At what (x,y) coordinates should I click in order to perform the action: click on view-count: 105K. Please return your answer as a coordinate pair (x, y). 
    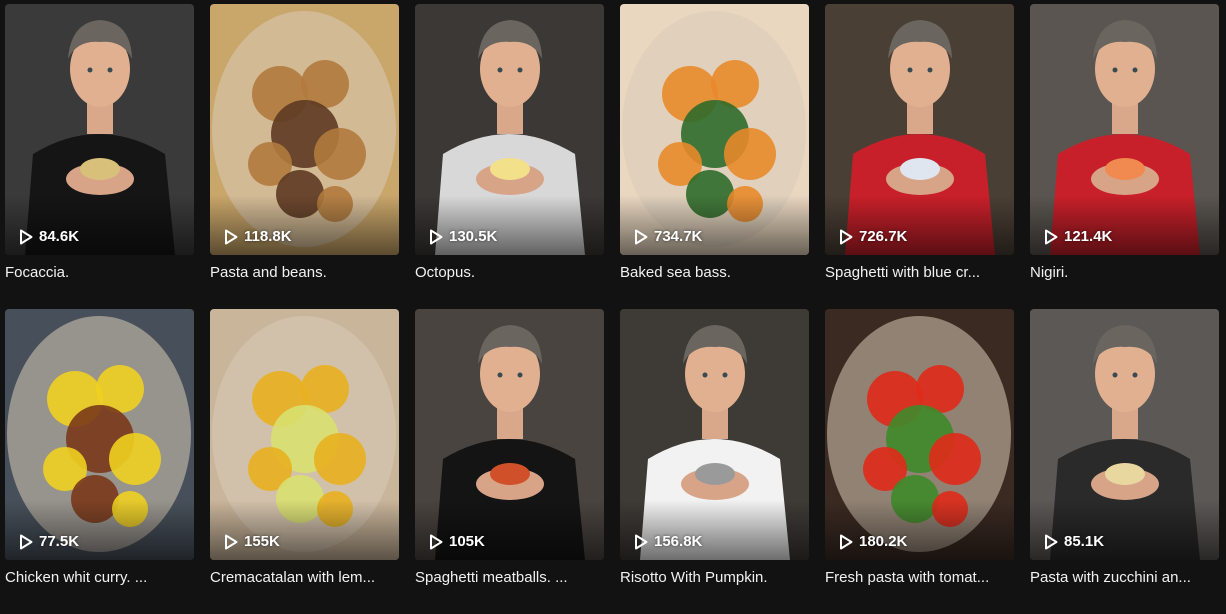
    Looking at the image, I should click on (457, 541).